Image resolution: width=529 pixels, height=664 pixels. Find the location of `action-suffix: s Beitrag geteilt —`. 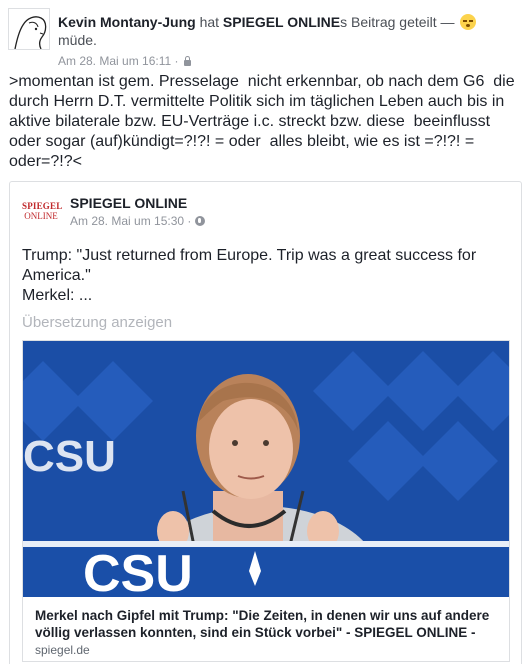

action-suffix: s Beitrag geteilt — is located at coordinates (397, 22).